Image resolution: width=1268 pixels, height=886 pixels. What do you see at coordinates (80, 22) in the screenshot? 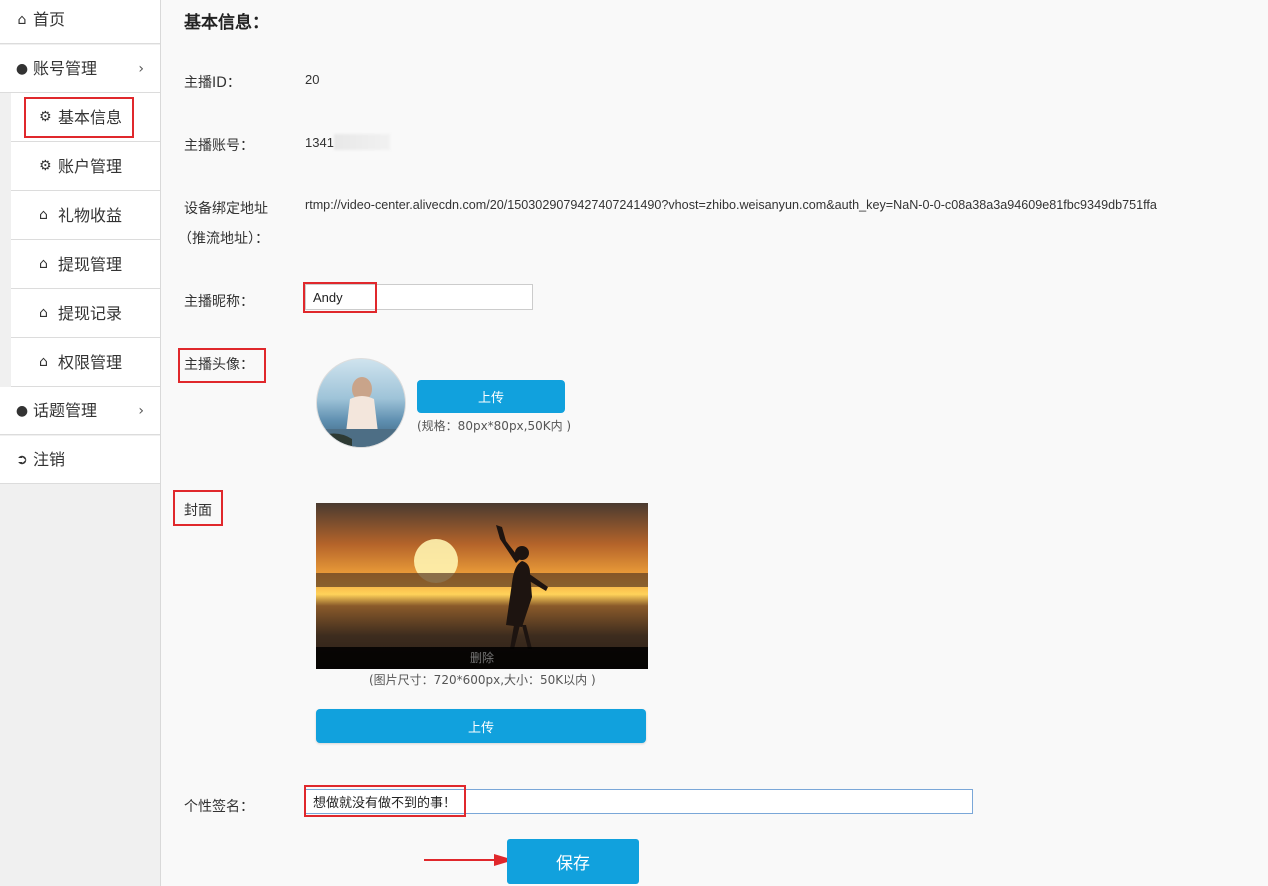
I see `sidebar-item-home: ⌂ 首页` at bounding box center [80, 22].